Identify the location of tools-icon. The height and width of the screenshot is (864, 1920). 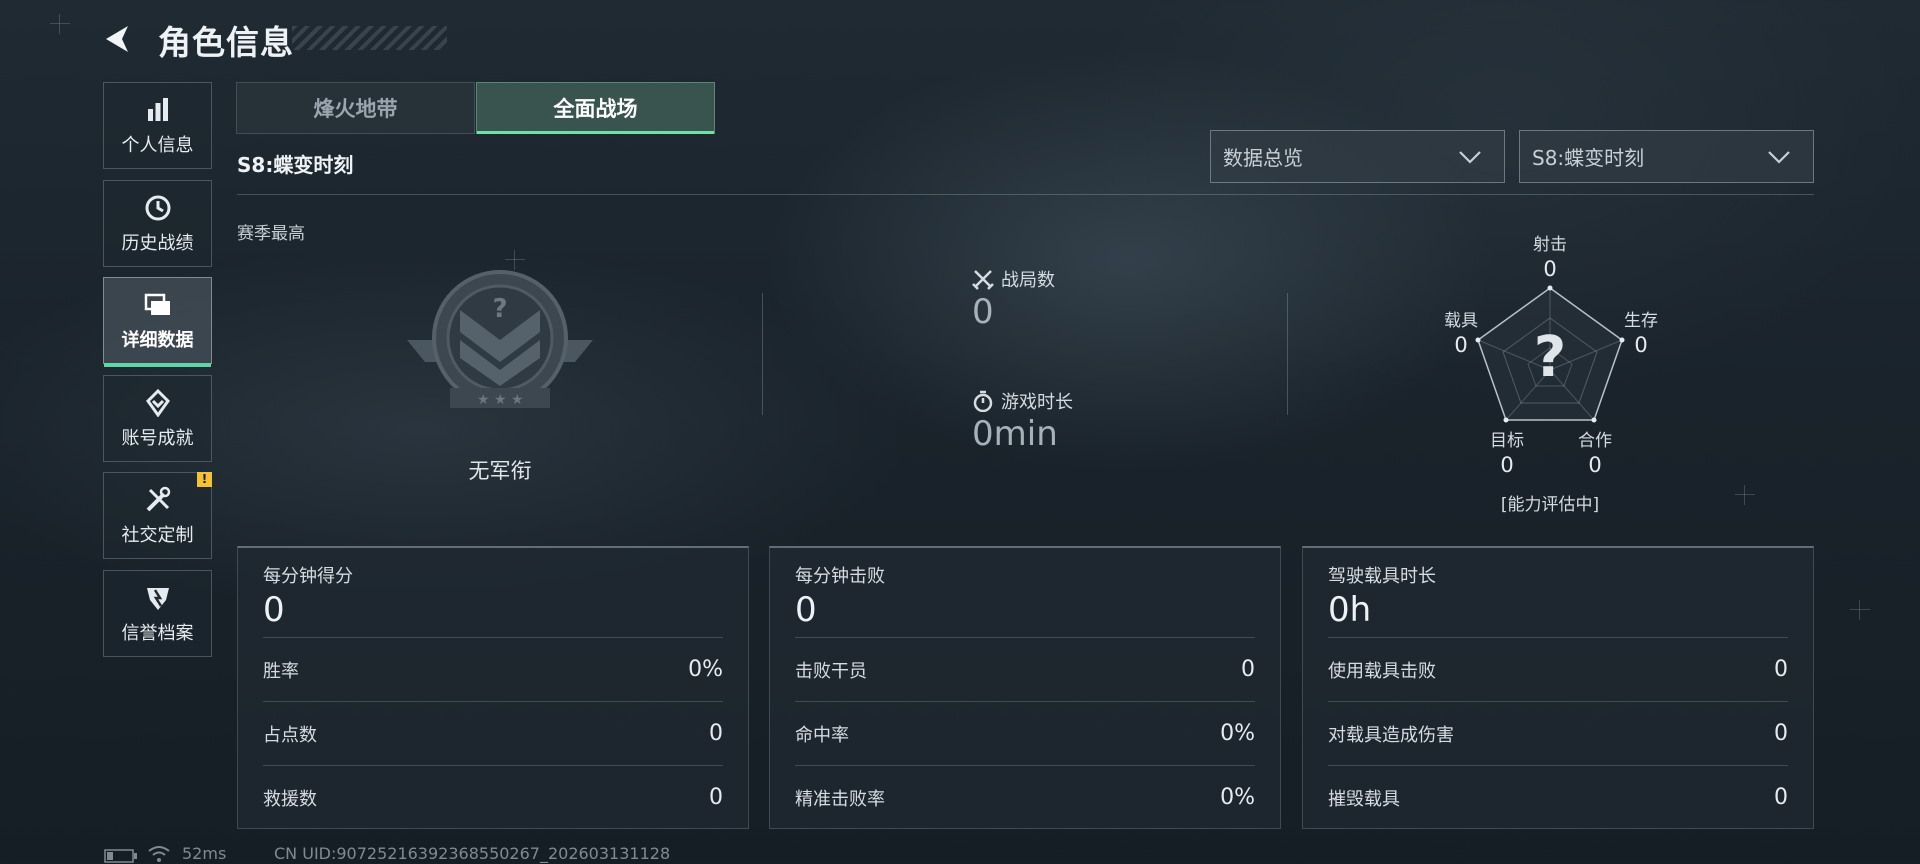
(158, 500).